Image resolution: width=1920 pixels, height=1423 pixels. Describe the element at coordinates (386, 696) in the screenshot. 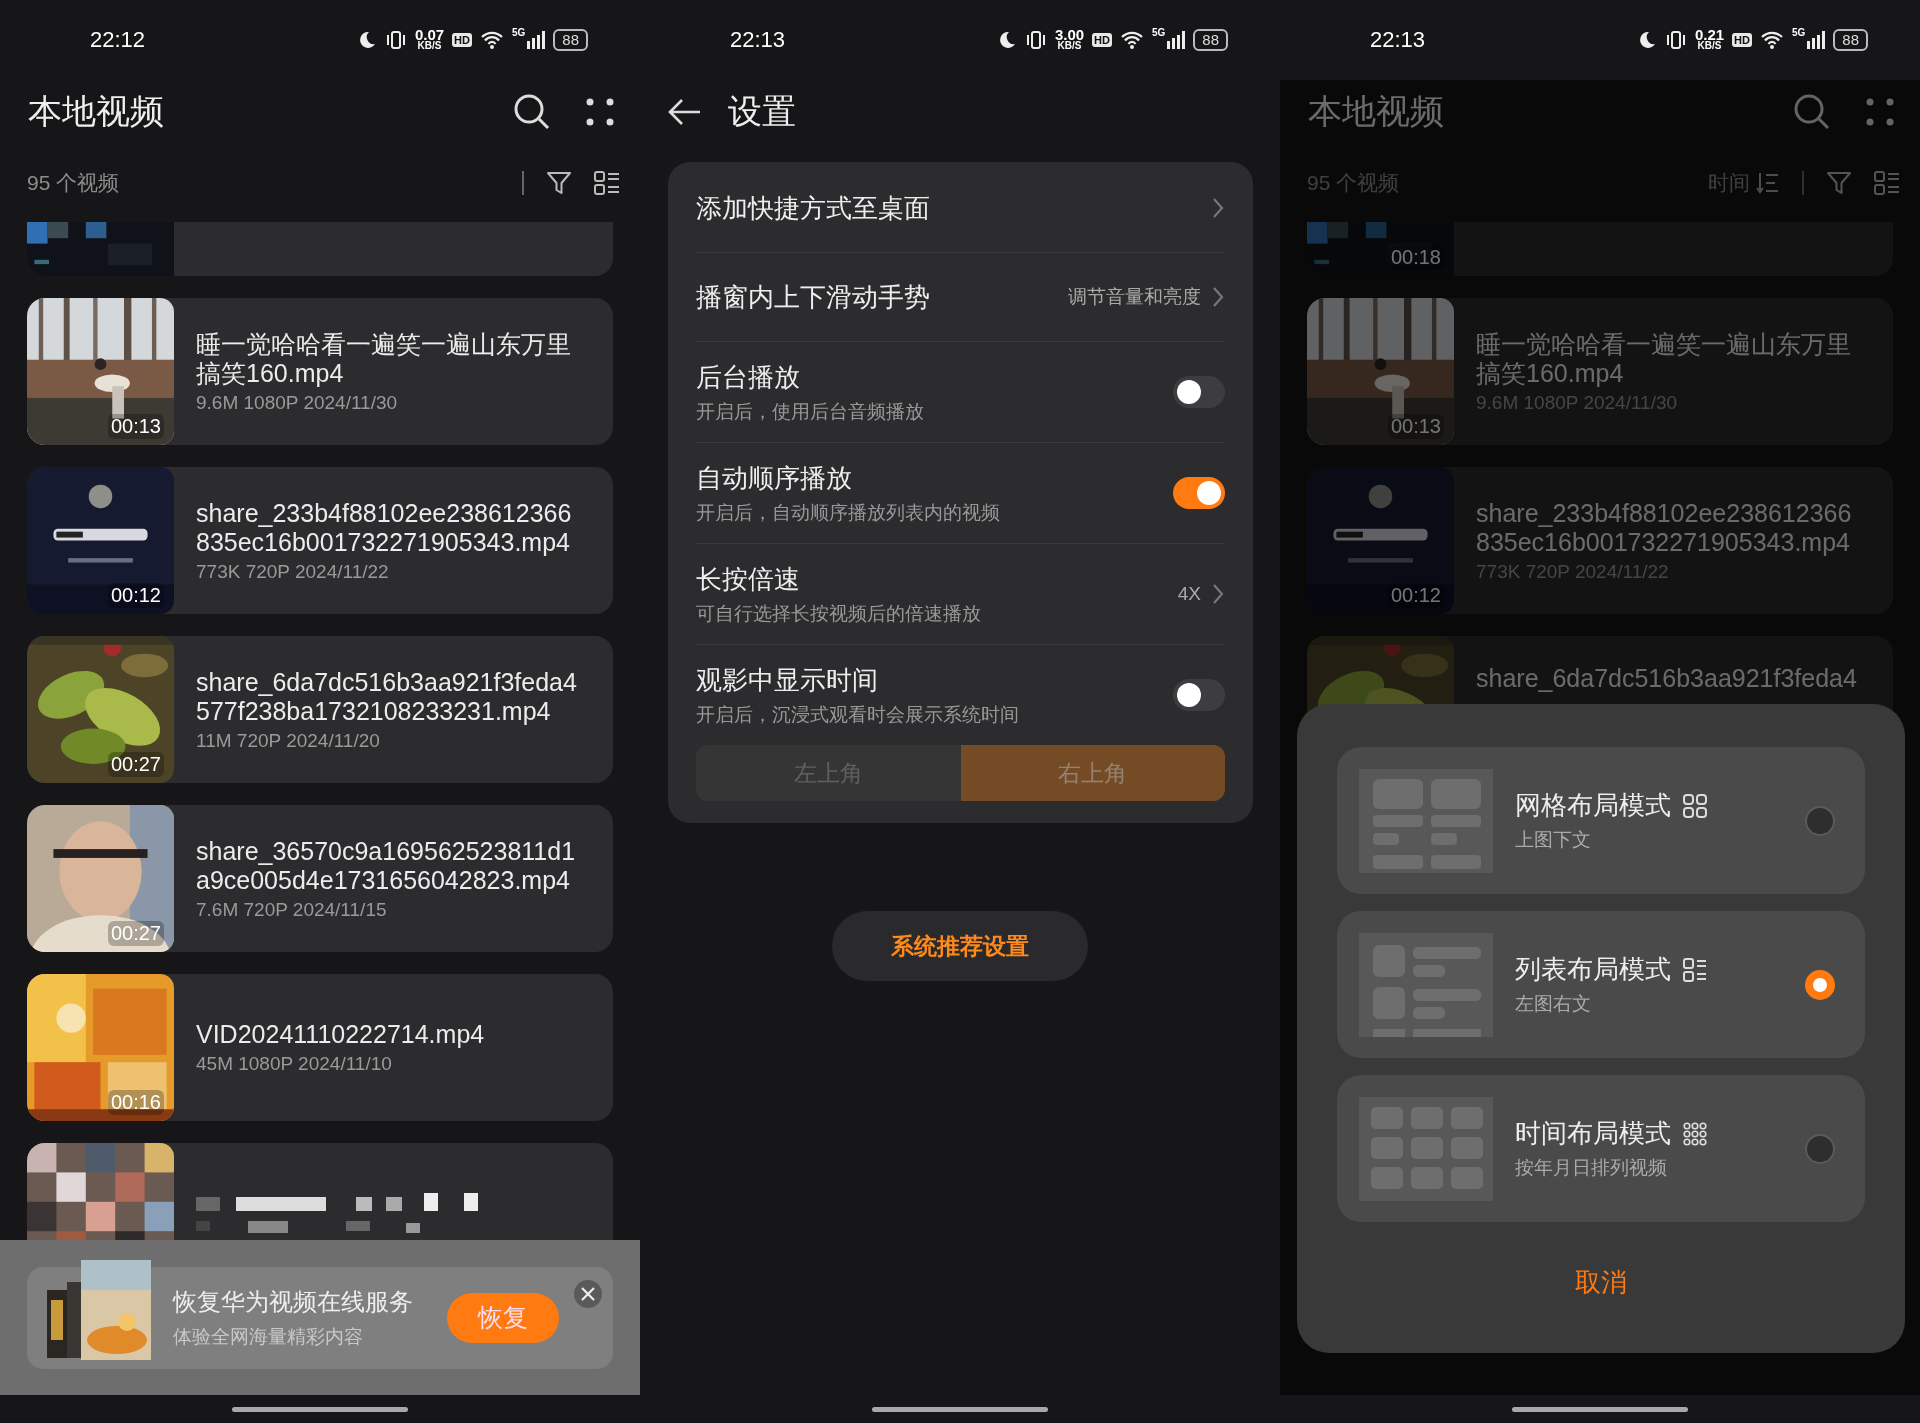

I see `video-title: share_6da7dc516b3aa921f3feda4577f238ba1732108233231.mp4` at that location.